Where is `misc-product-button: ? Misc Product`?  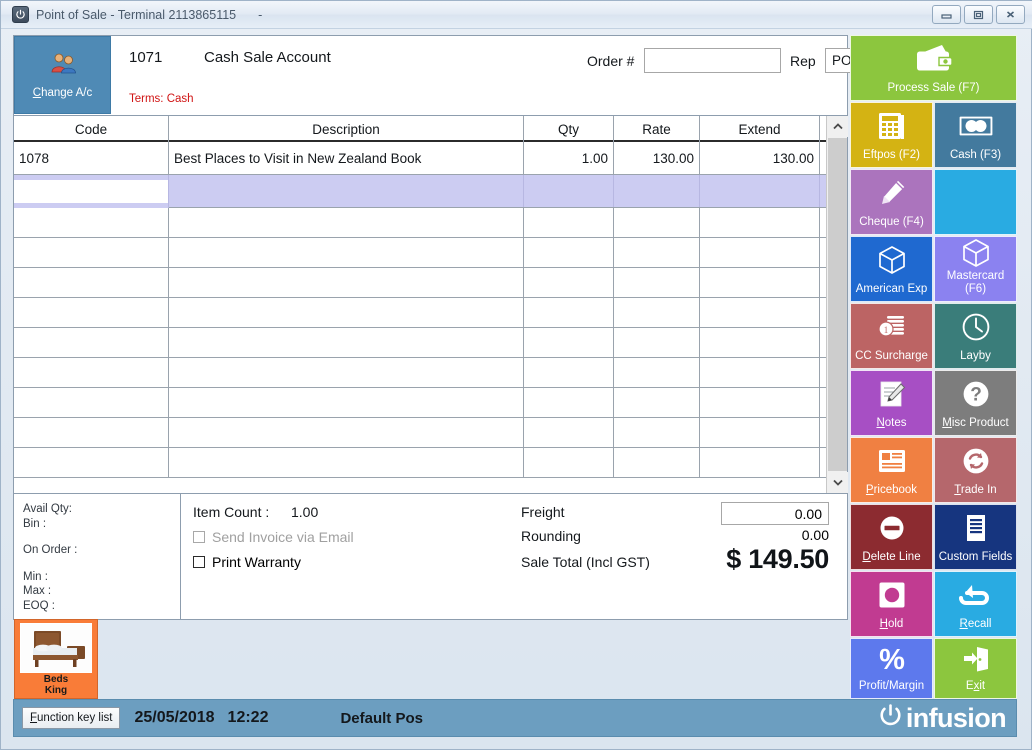
misc-product-button: ? Misc Product is located at coordinates (975, 403).